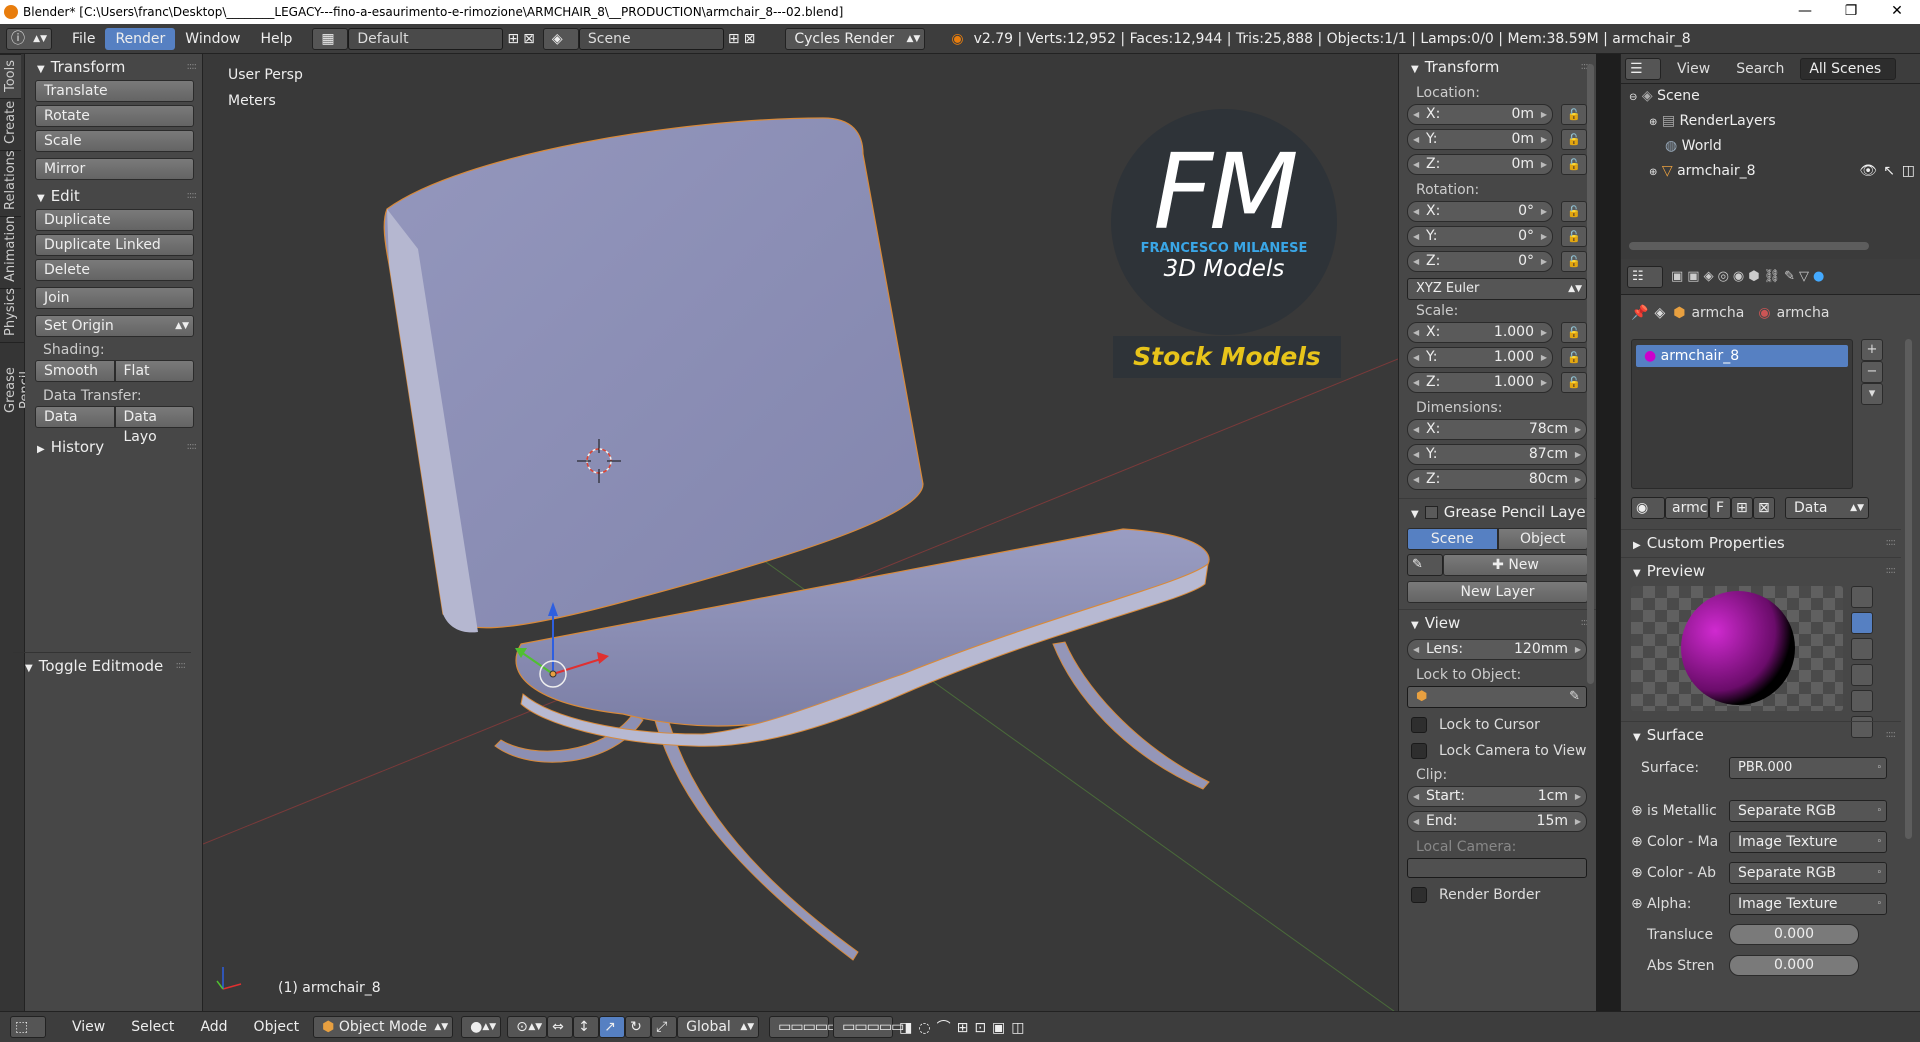  What do you see at coordinates (1497, 289) in the screenshot?
I see `rotation-mode-dropdown: XYZ Euler ▲▼` at bounding box center [1497, 289].